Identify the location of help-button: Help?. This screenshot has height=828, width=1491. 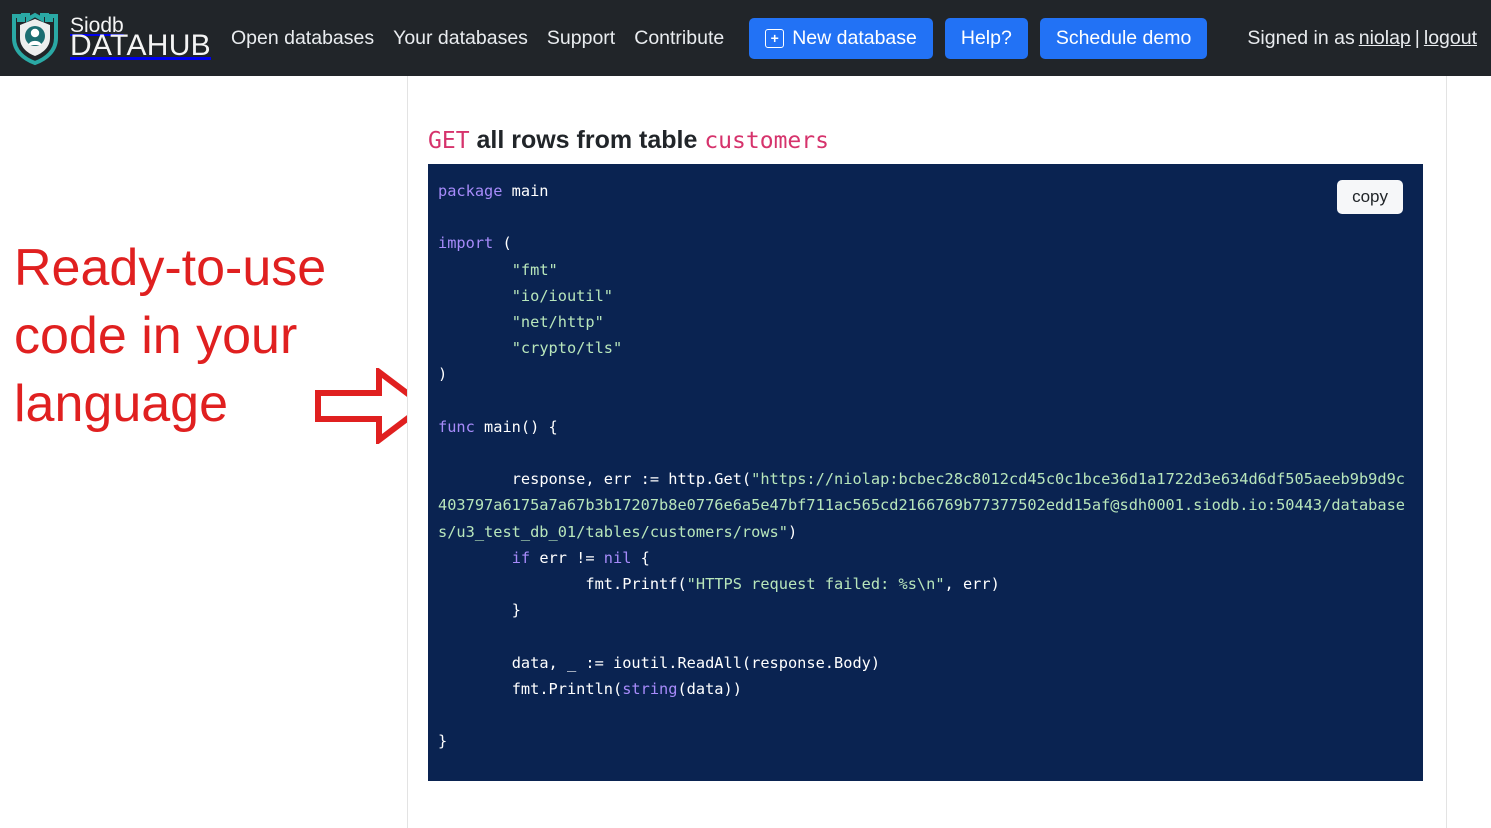
(986, 38).